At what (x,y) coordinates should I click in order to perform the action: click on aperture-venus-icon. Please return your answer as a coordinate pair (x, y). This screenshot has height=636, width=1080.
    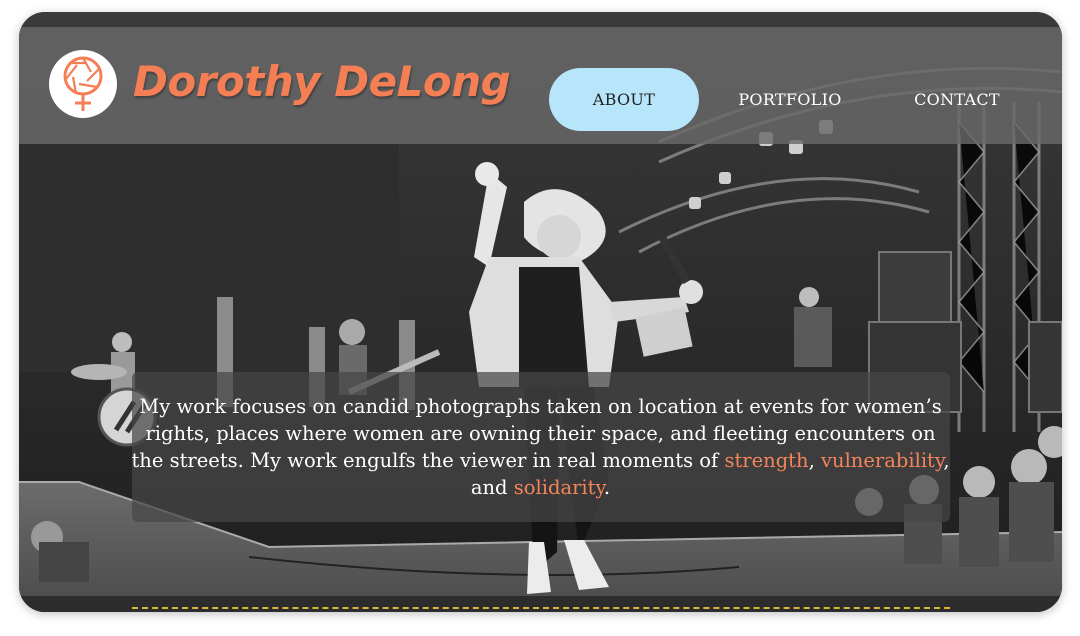
    Looking at the image, I should click on (83, 83).